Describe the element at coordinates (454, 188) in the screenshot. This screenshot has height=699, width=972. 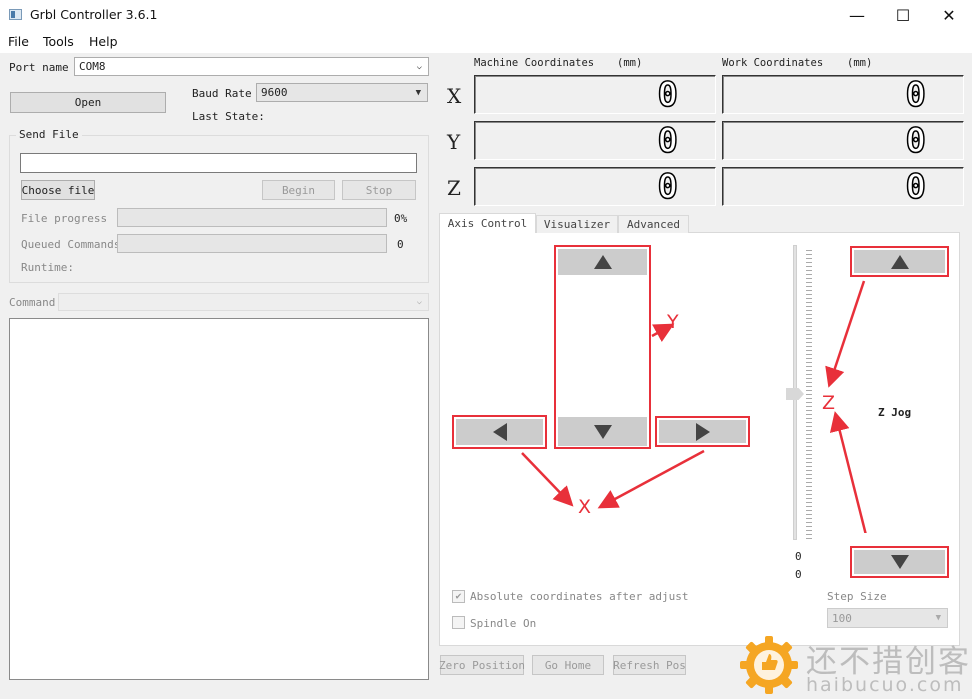
I see `axis-z-label: Z` at that location.